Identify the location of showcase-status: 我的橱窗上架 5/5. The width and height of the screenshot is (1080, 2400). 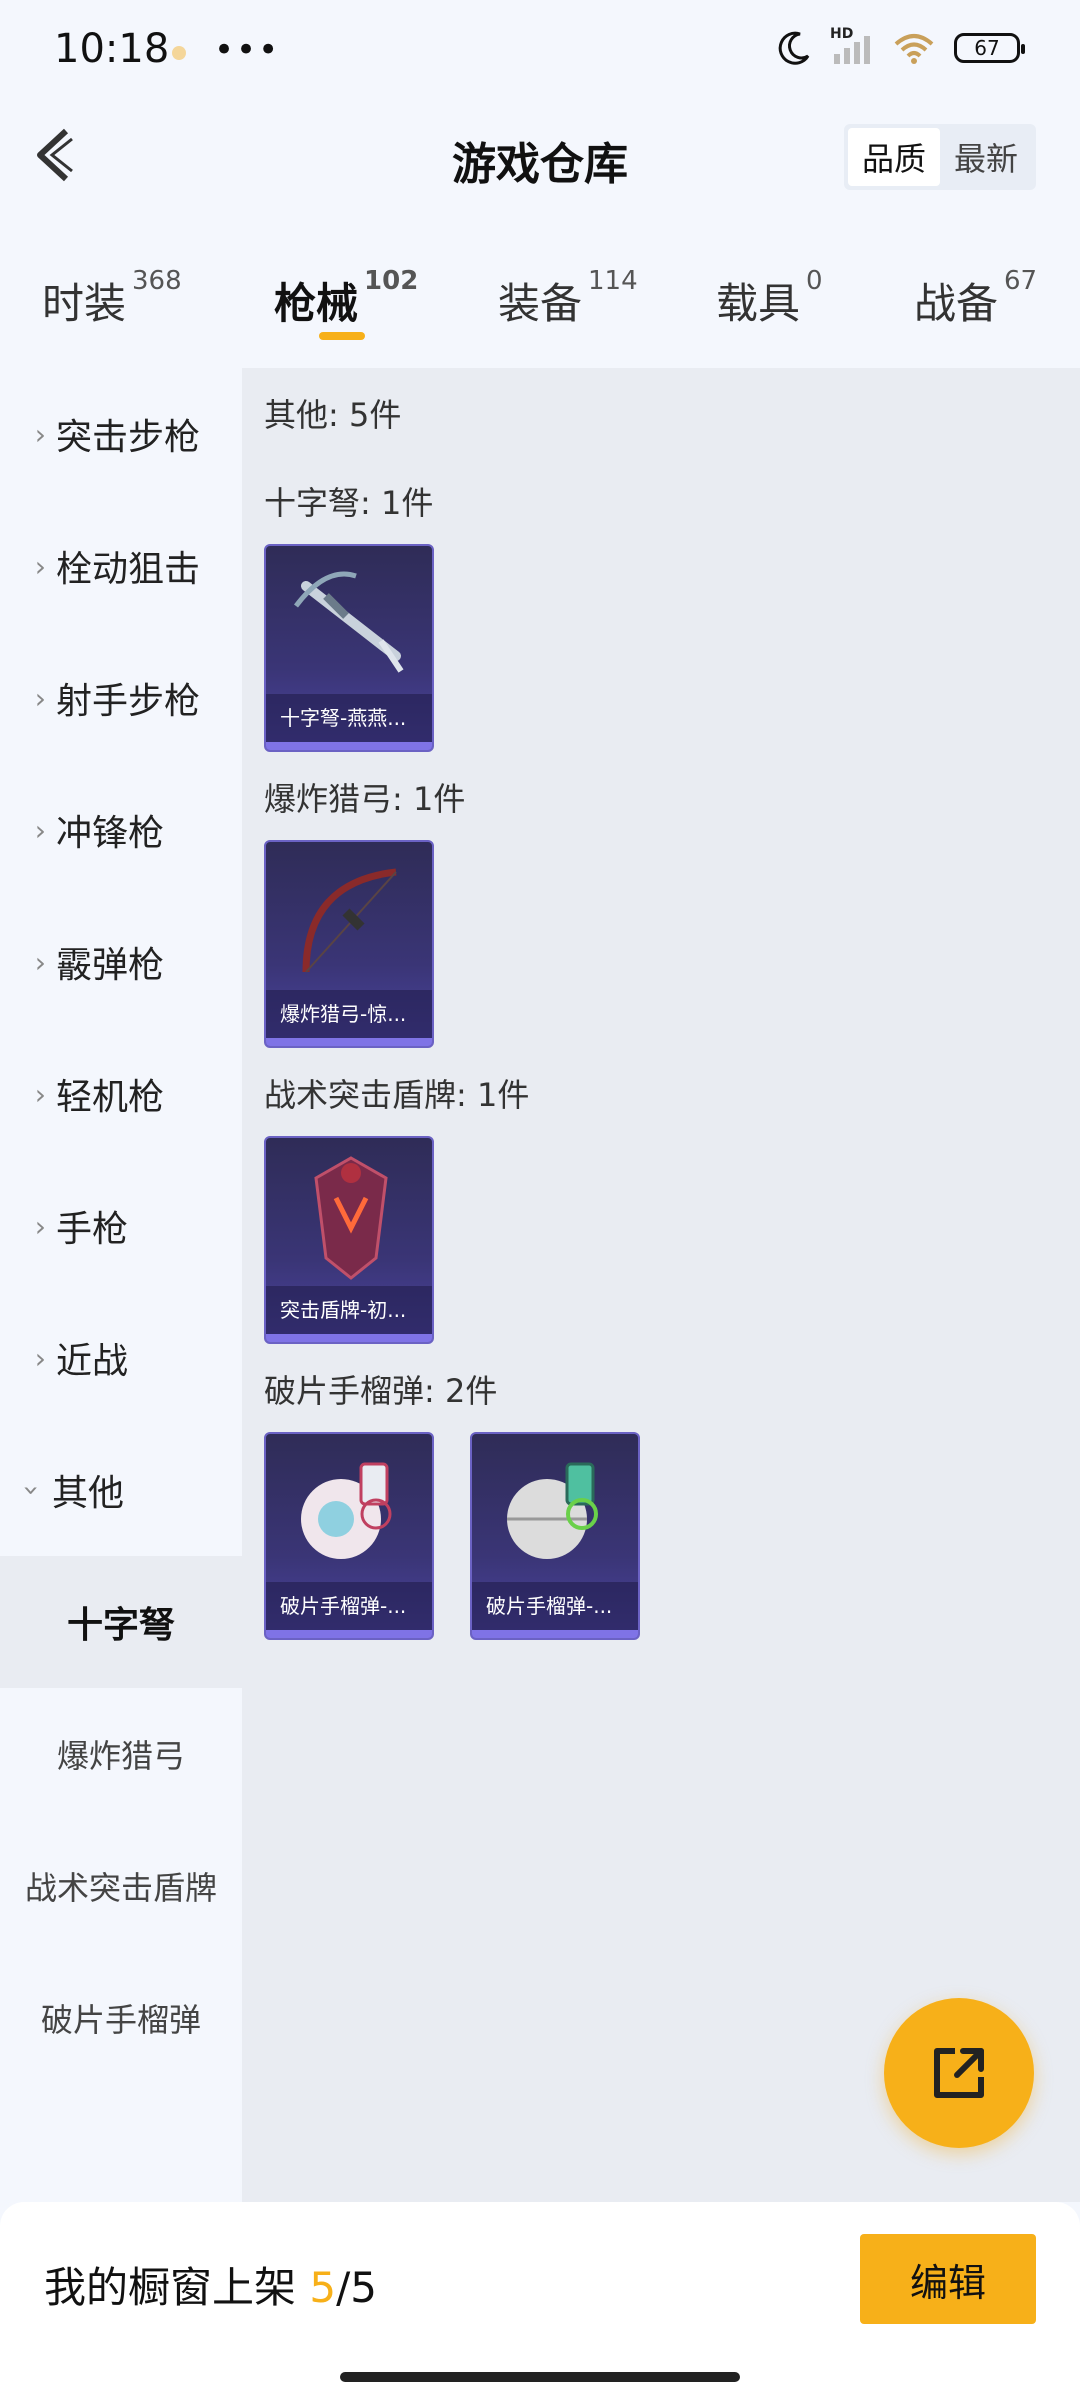
(210, 2284).